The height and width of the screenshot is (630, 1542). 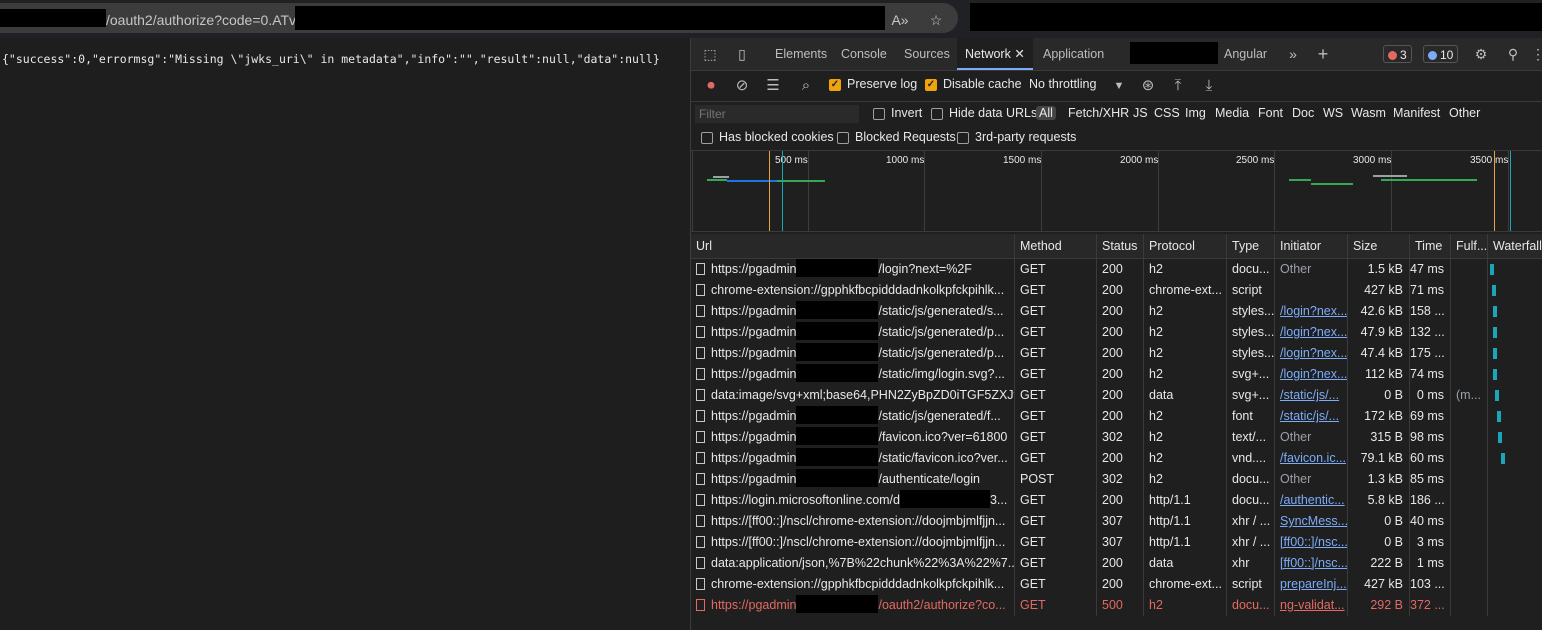 I want to click on filter-type-all: All, so click(x=1046, y=113).